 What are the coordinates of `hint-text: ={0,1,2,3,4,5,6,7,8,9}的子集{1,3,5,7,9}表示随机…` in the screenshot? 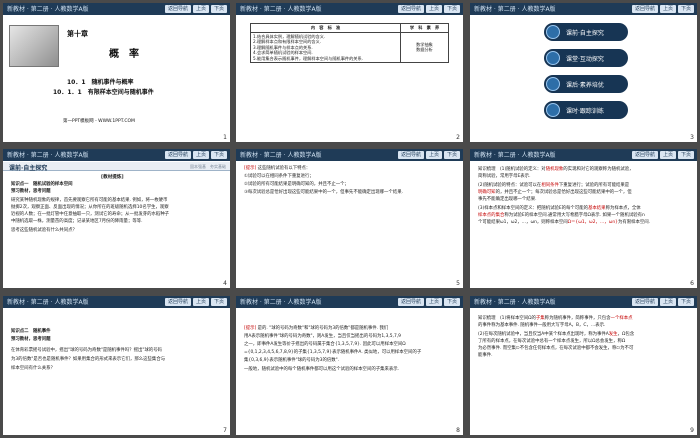 It's located at (333, 352).